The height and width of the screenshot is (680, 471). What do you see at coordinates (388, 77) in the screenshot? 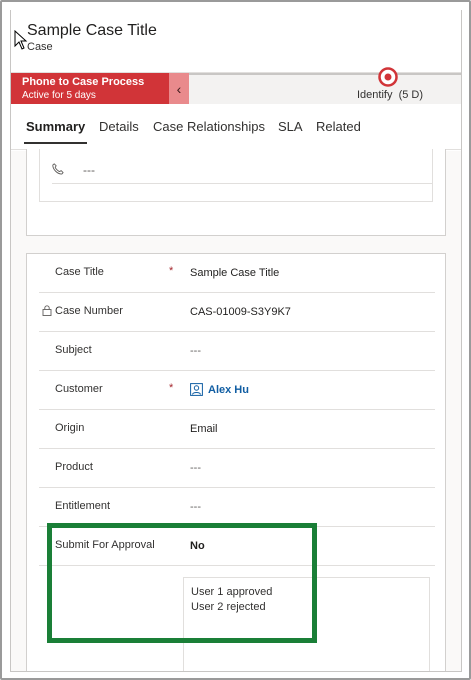
I see `active-stage-icon` at bounding box center [388, 77].